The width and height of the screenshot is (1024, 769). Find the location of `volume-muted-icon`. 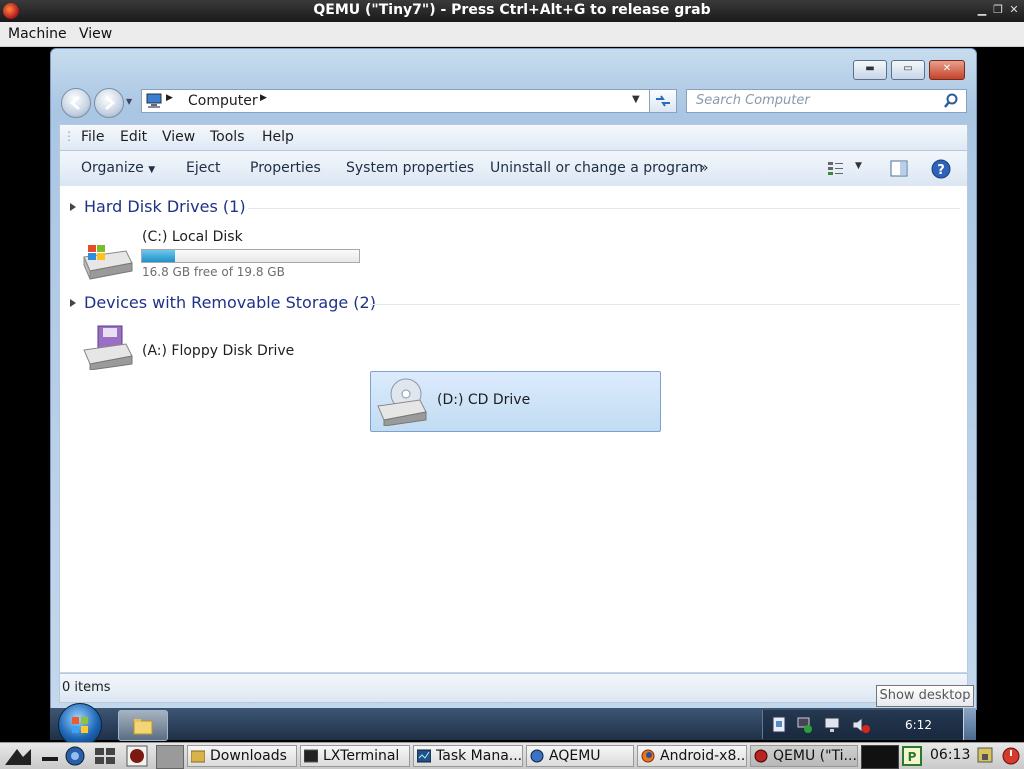

volume-muted-icon is located at coordinates (861, 725).